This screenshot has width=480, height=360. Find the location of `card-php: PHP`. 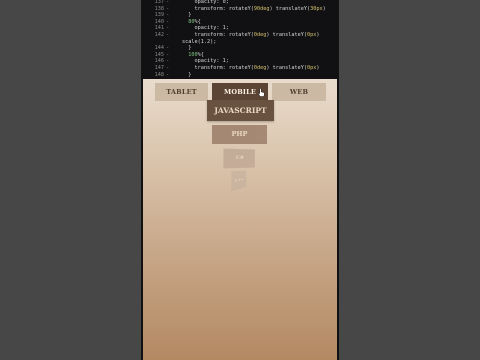

card-php: PHP is located at coordinates (239, 134).